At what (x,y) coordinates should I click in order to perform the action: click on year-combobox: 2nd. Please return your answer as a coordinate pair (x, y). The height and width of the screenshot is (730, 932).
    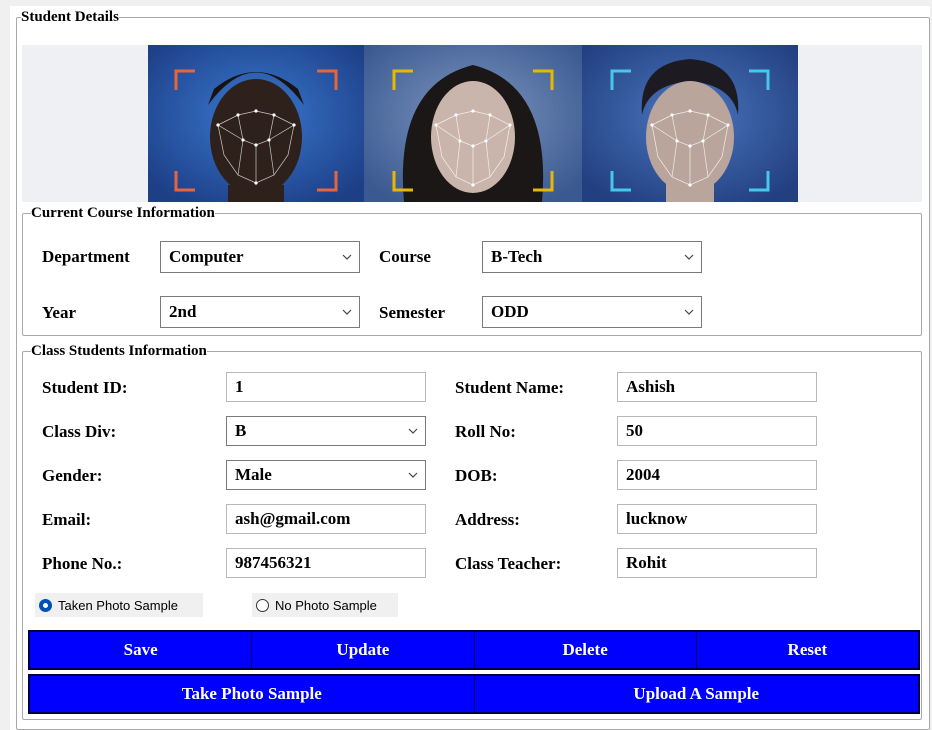
    Looking at the image, I should click on (260, 312).